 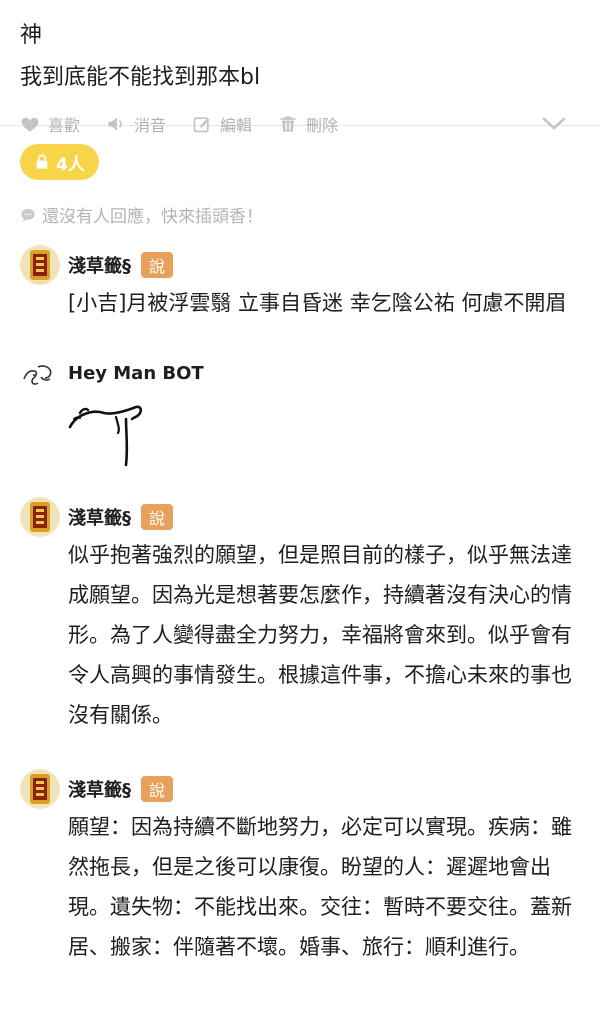 I want to click on trash-icon, so click(x=288, y=124).